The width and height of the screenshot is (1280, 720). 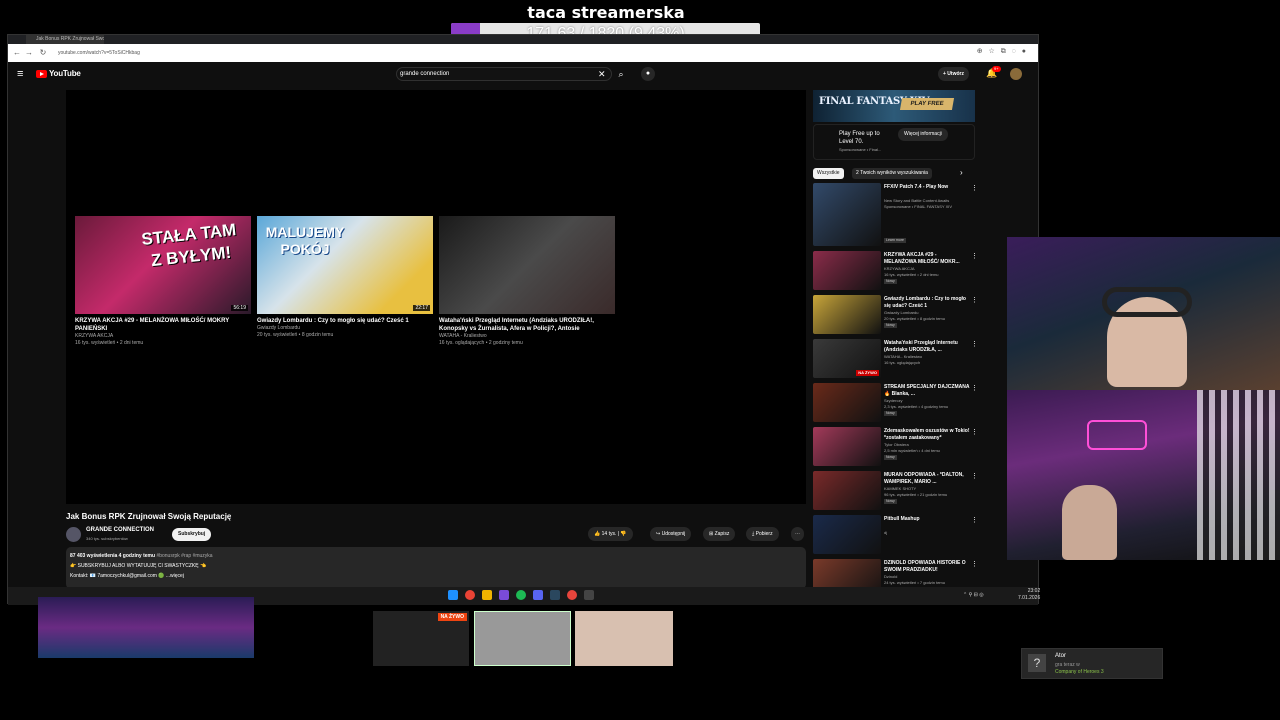 What do you see at coordinates (916, 406) in the screenshot?
I see `recommendation-meta: 2,3 tys. wyświetleń • 4 godziny temu` at bounding box center [916, 406].